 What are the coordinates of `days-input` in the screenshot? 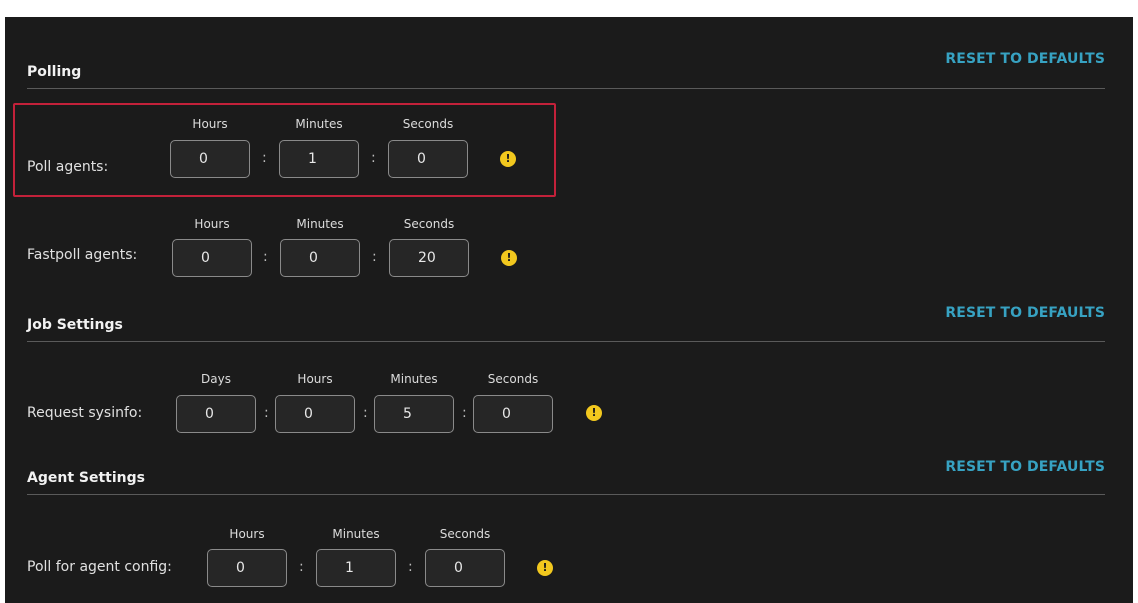 It's located at (216, 414).